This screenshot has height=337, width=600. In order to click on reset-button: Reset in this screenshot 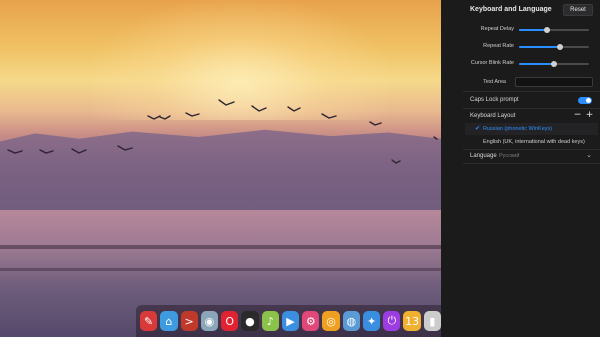, I will do `click(578, 10)`.